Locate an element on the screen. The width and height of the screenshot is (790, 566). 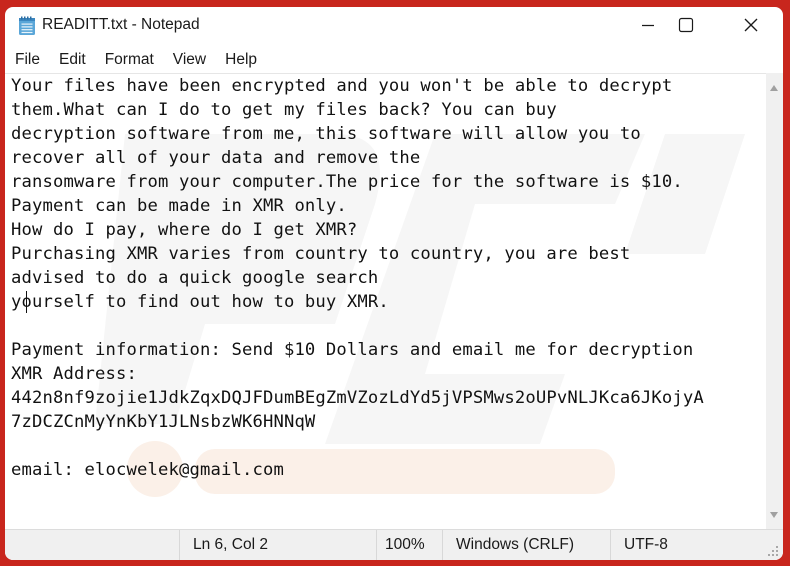
status-bar: Ln 6, Col 2 100% Windows (CRLF) UTF-8 is located at coordinates (394, 544).